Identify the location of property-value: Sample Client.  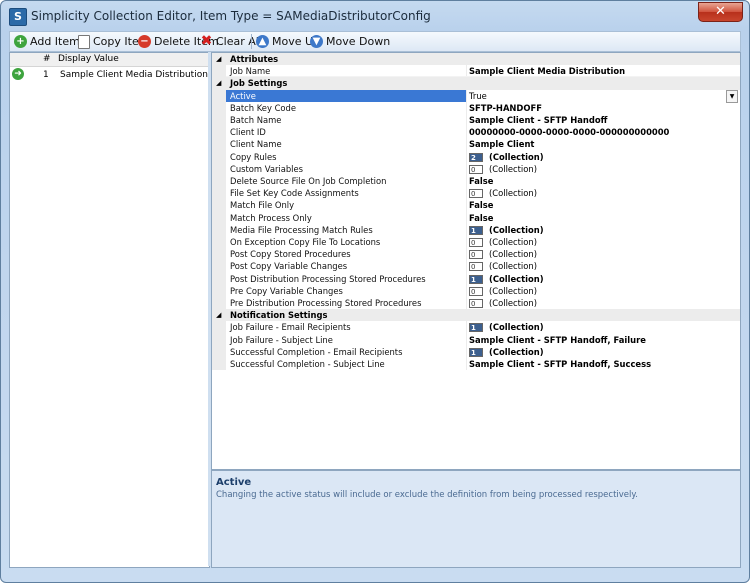
(501, 144).